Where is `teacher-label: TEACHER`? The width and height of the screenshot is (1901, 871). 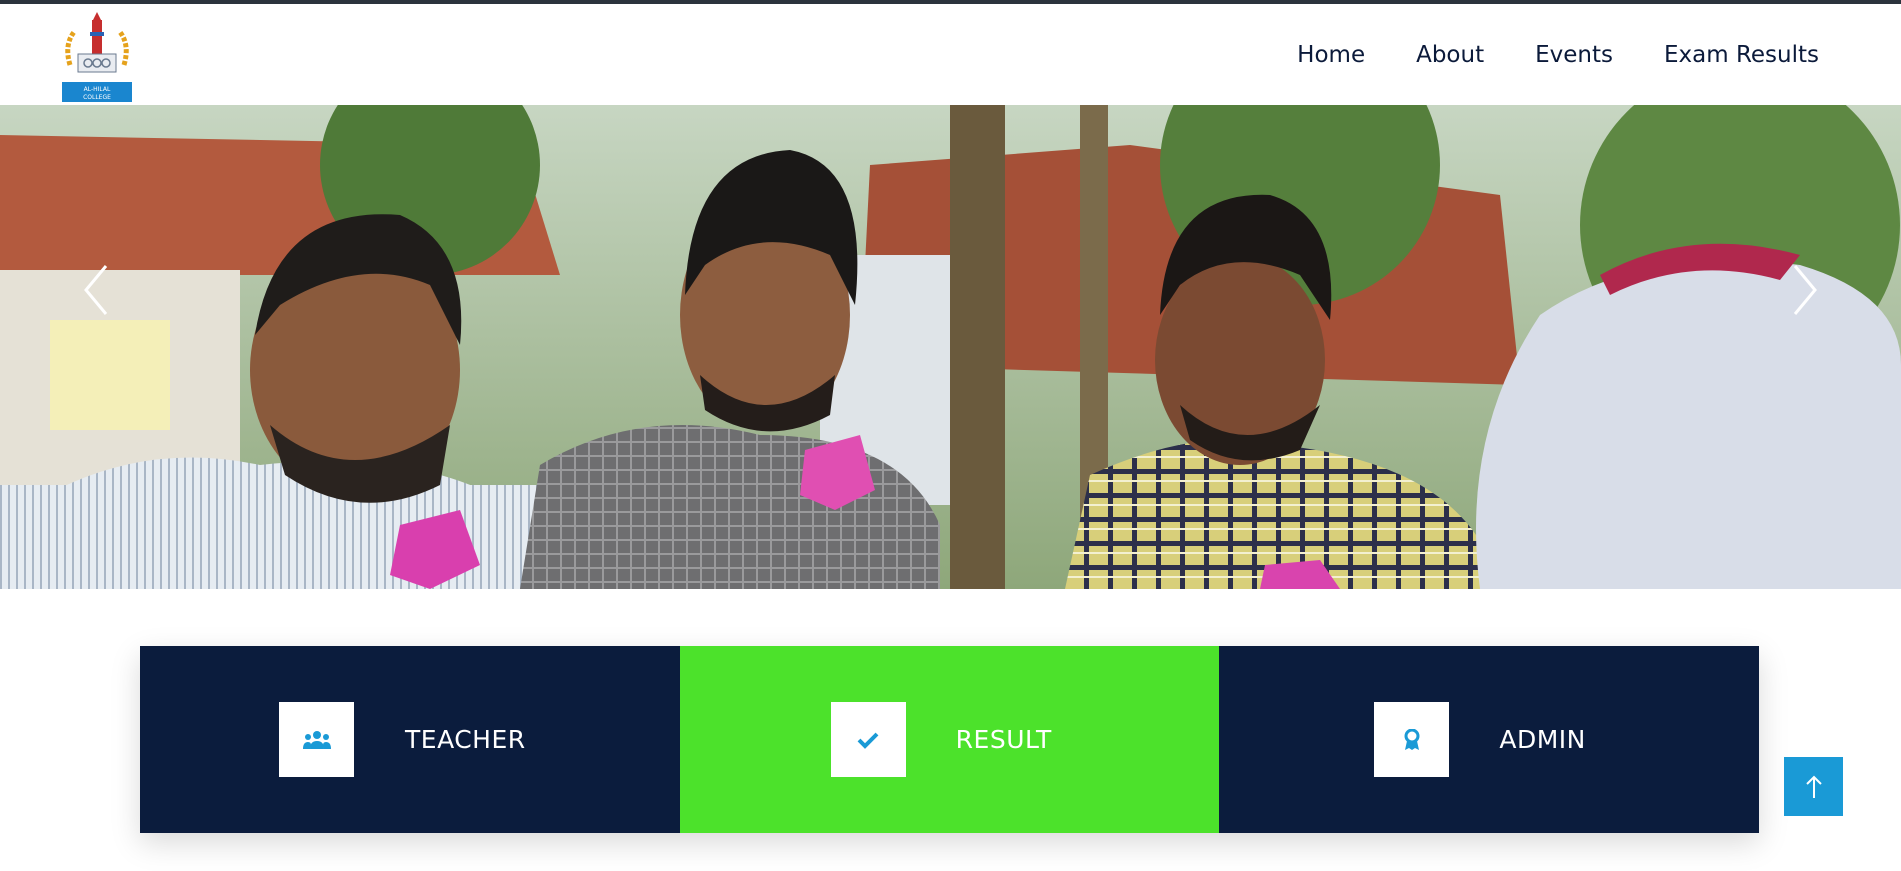 teacher-label: TEACHER is located at coordinates (465, 739).